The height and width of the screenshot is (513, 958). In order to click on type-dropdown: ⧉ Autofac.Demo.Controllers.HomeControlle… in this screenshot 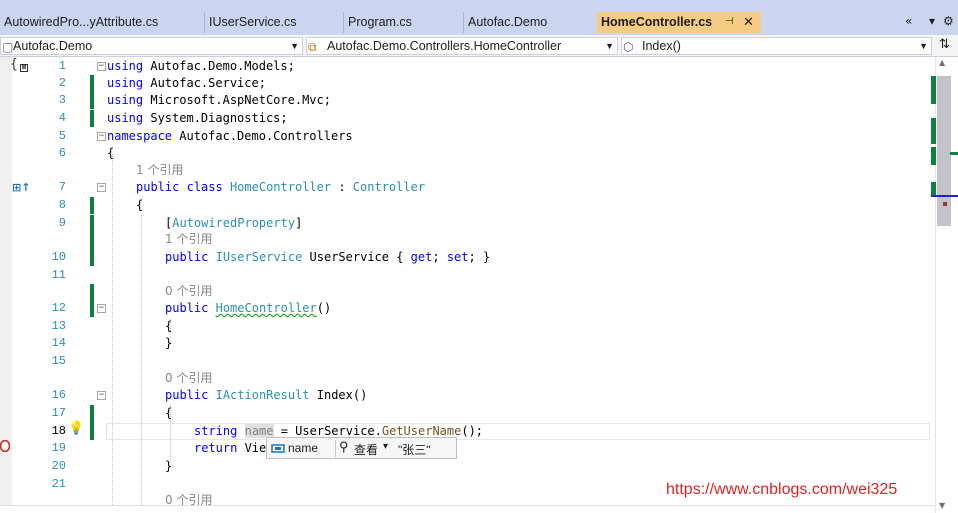, I will do `click(462, 46)`.